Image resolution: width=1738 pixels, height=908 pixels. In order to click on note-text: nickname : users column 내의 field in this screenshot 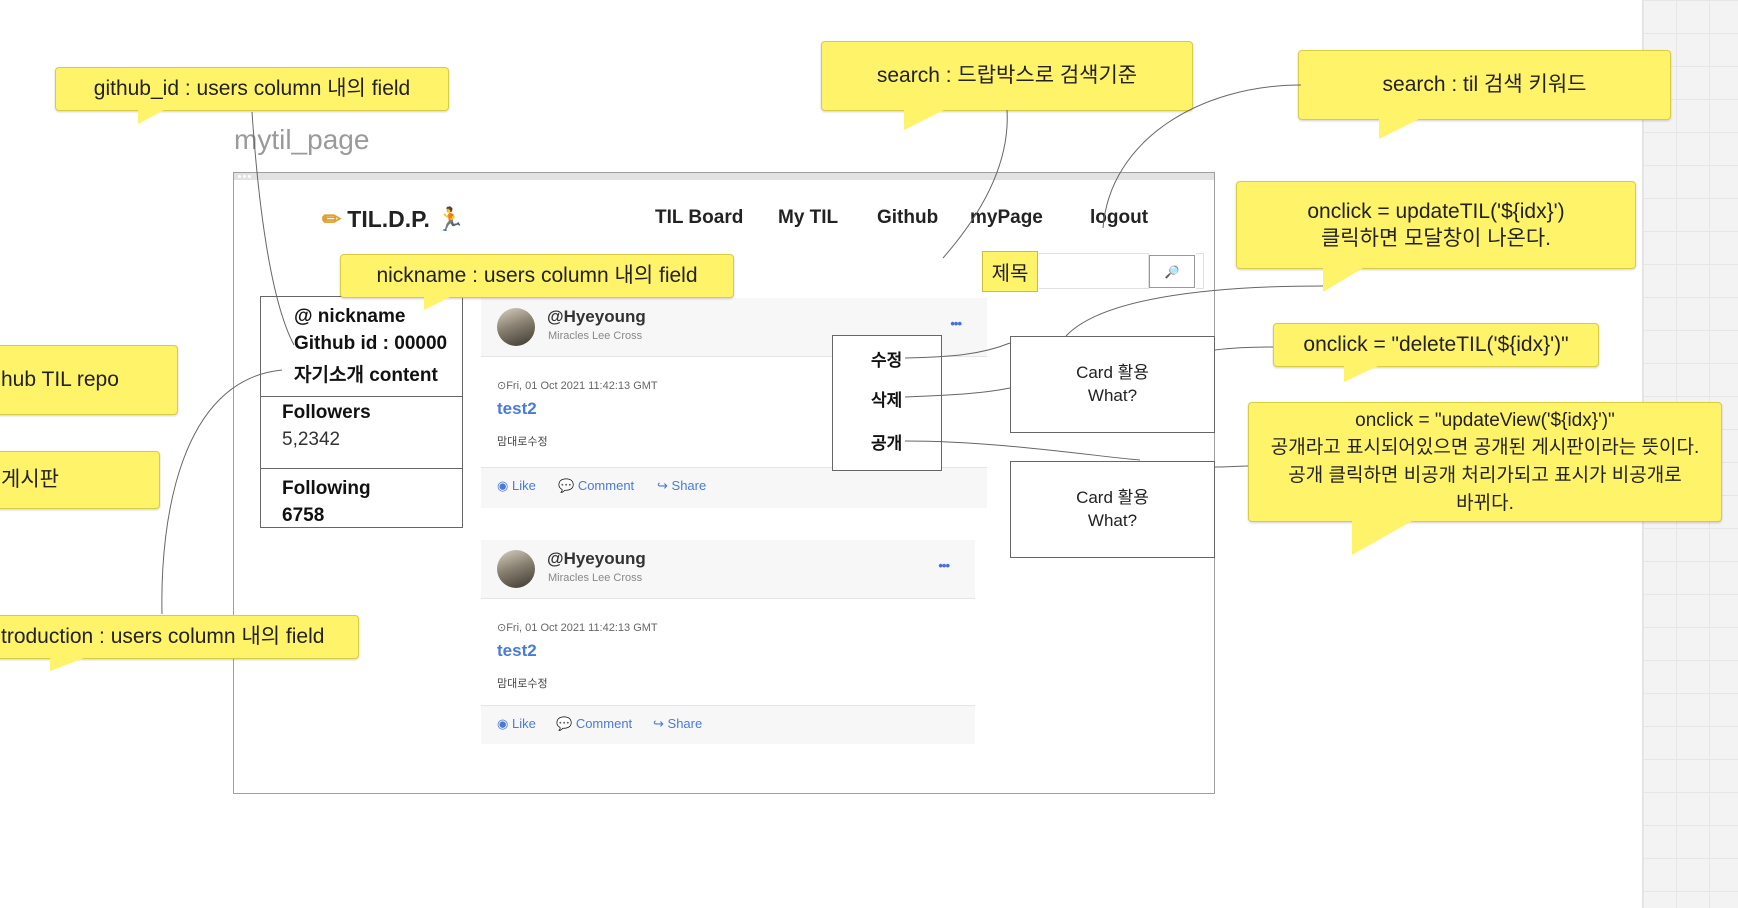, I will do `click(537, 276)`.